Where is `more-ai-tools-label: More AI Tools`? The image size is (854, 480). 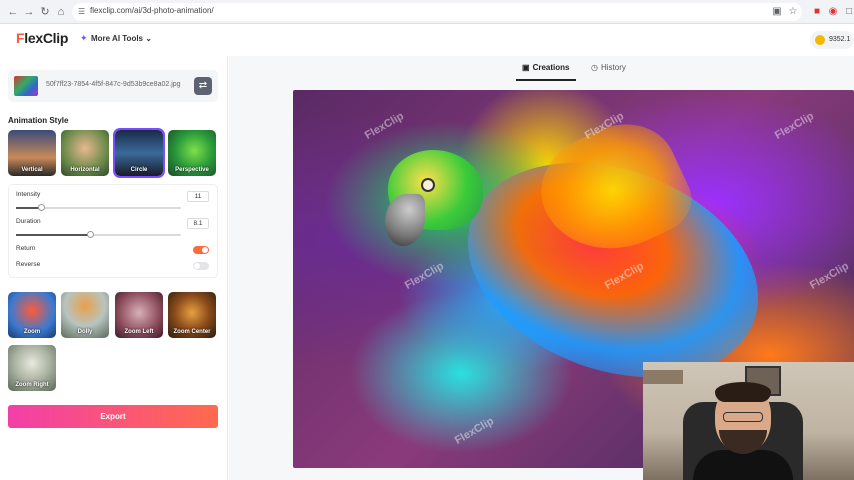
more-ai-tools-label: More AI Tools is located at coordinates (117, 38).